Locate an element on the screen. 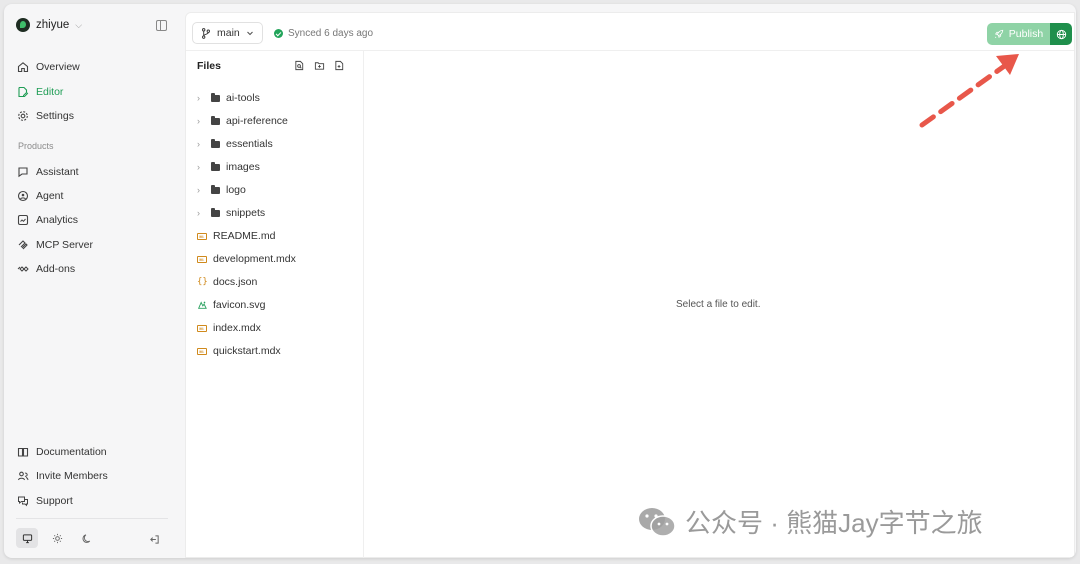 This screenshot has height=564, width=1080. theme-system-button is located at coordinates (27, 538).